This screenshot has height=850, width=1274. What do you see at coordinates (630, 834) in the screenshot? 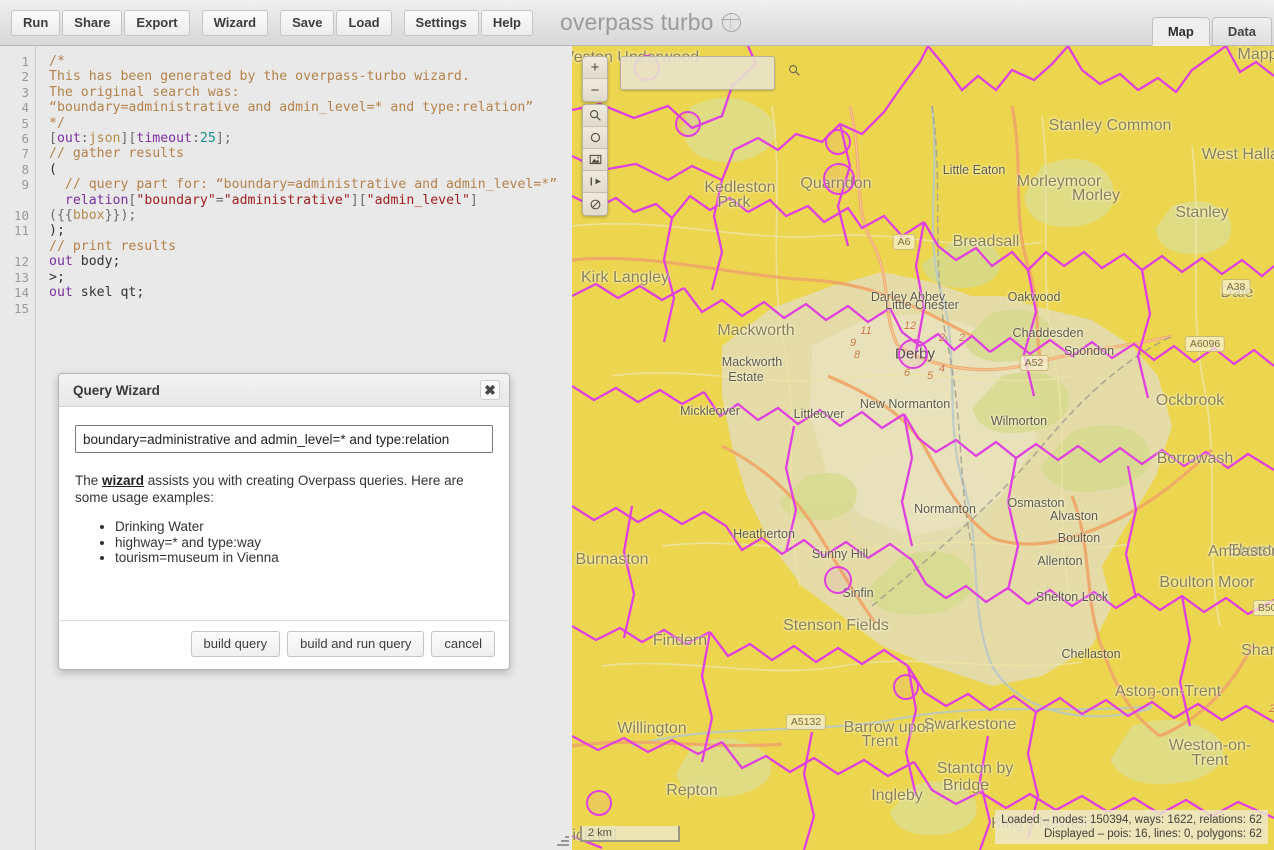
I see `map-scale-bar: 2 km` at bounding box center [630, 834].